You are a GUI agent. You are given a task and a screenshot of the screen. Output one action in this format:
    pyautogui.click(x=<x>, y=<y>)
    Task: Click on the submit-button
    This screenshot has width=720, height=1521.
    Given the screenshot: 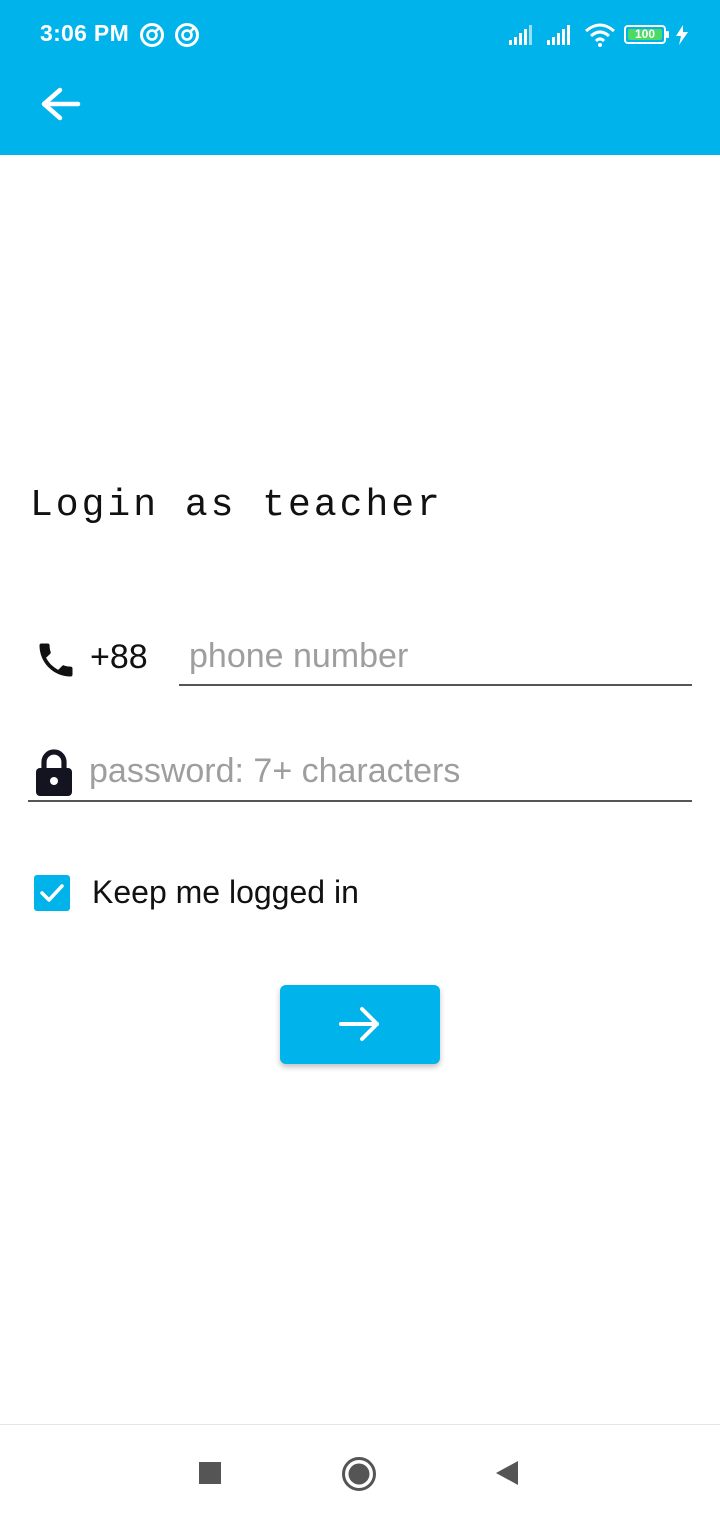 What is the action you would take?
    pyautogui.click(x=360, y=1024)
    